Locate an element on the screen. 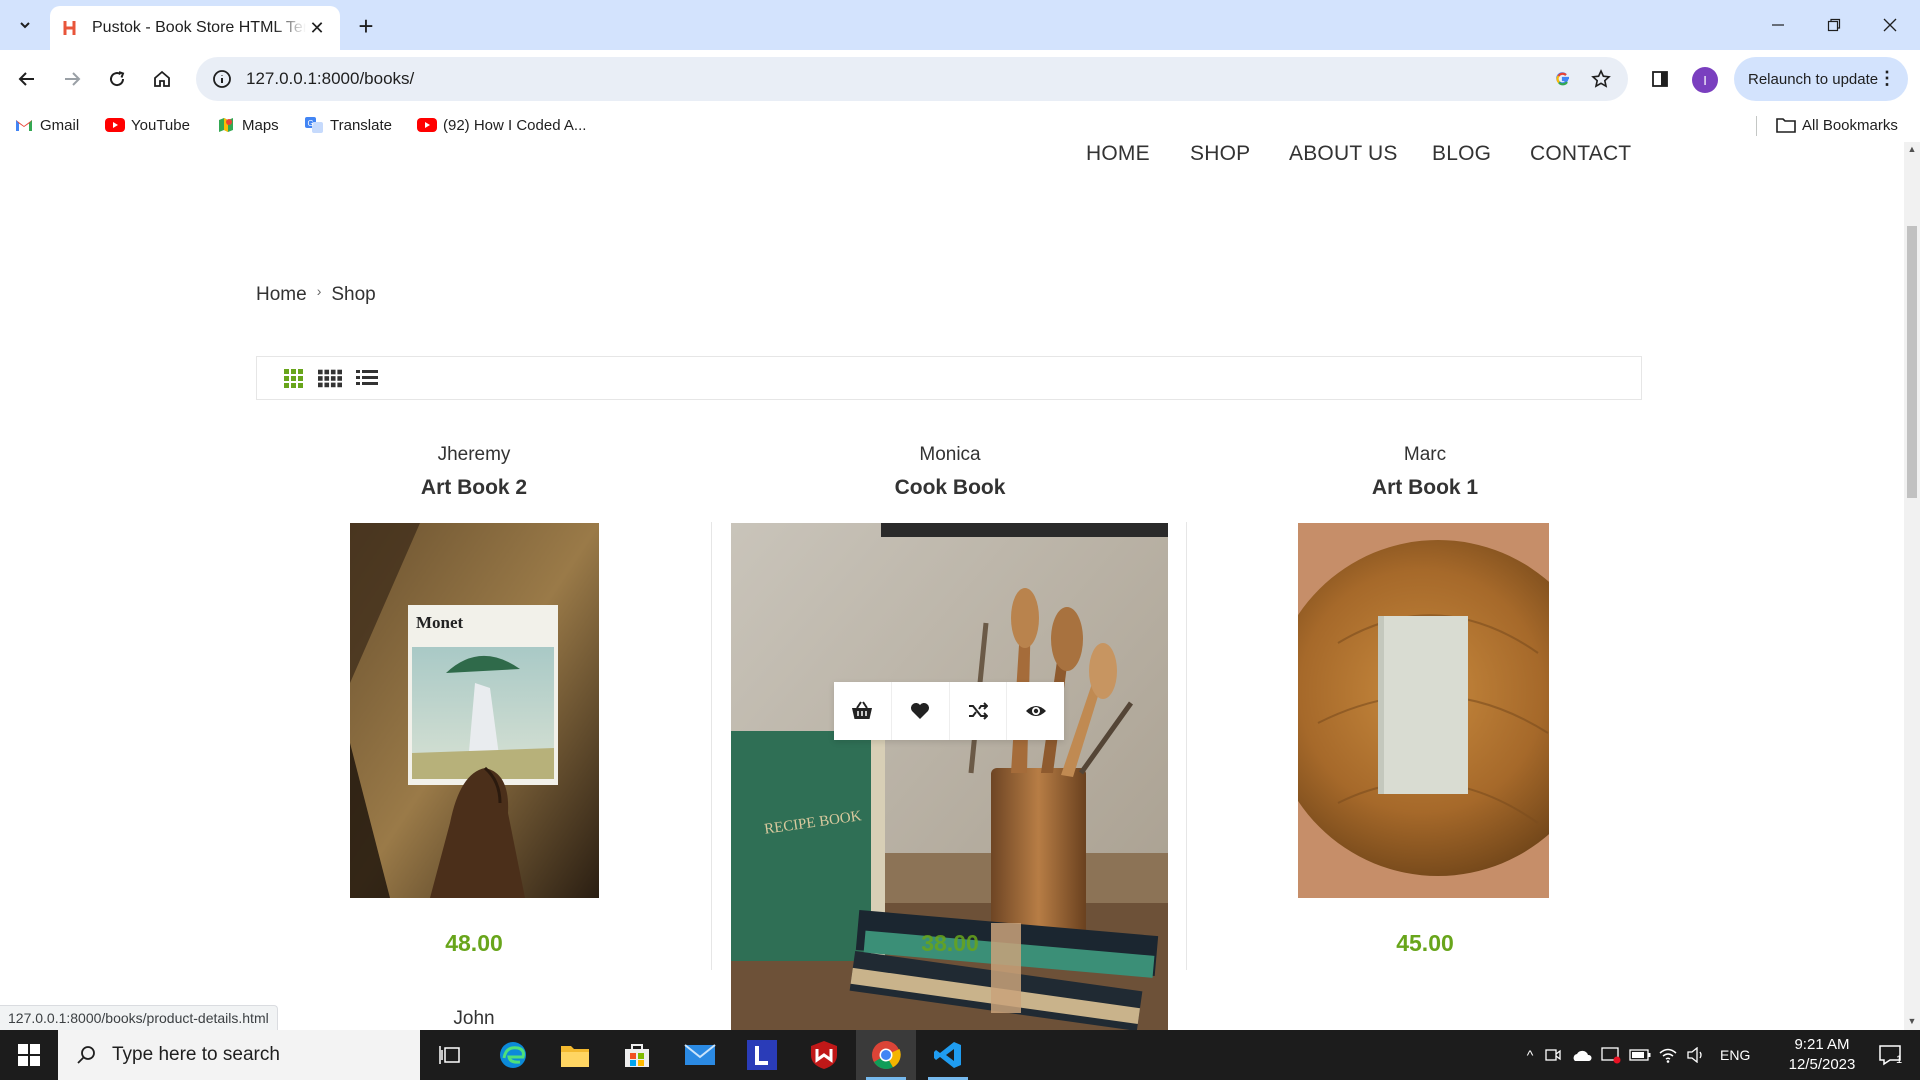  address-bar: 127.0.0.1:8000/books/ is located at coordinates (912, 79).